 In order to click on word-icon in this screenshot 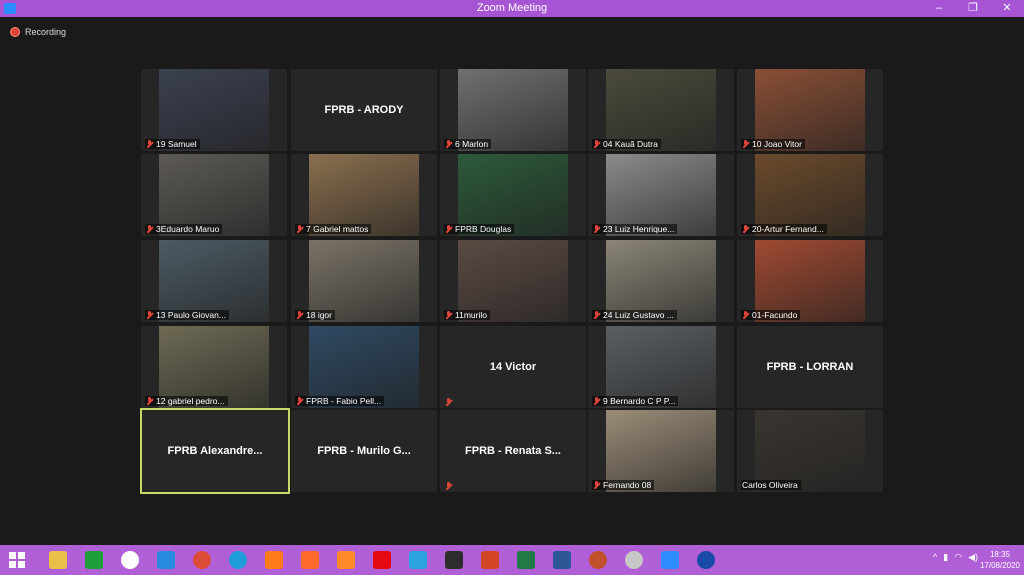, I will do `click(562, 560)`.